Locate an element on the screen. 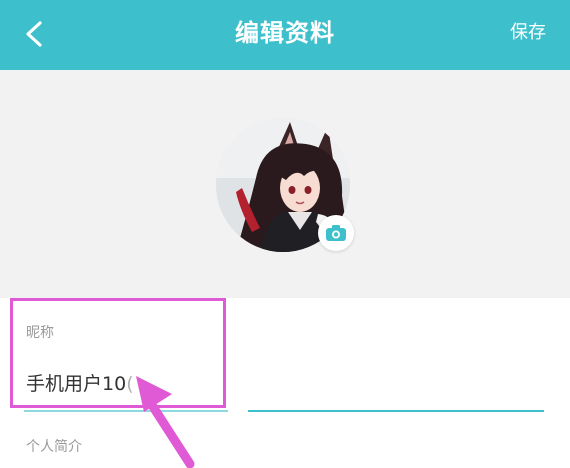  nickname-underline is located at coordinates (126, 411).